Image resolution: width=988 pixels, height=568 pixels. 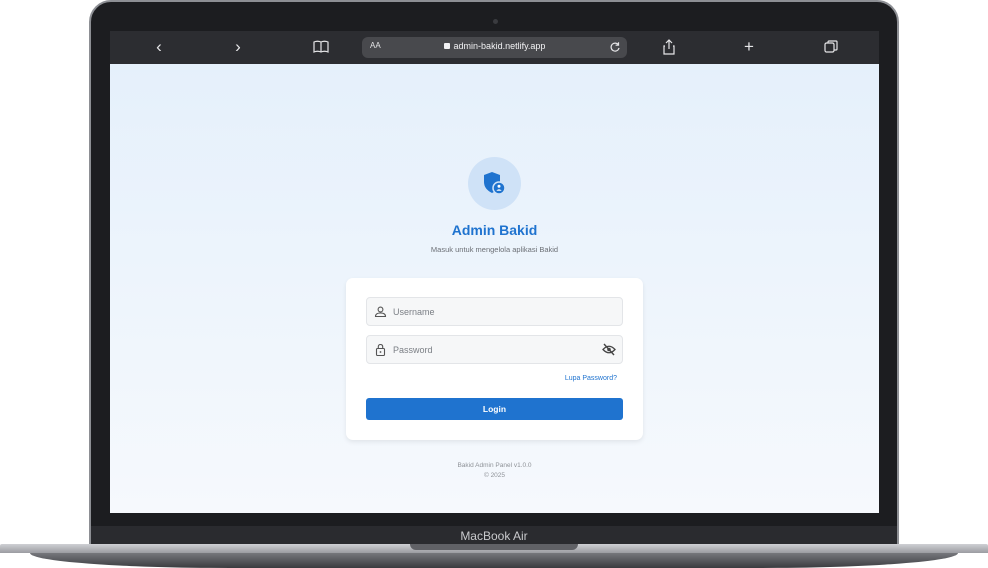 What do you see at coordinates (494, 475) in the screenshot?
I see `copyright-text: © 2025` at bounding box center [494, 475].